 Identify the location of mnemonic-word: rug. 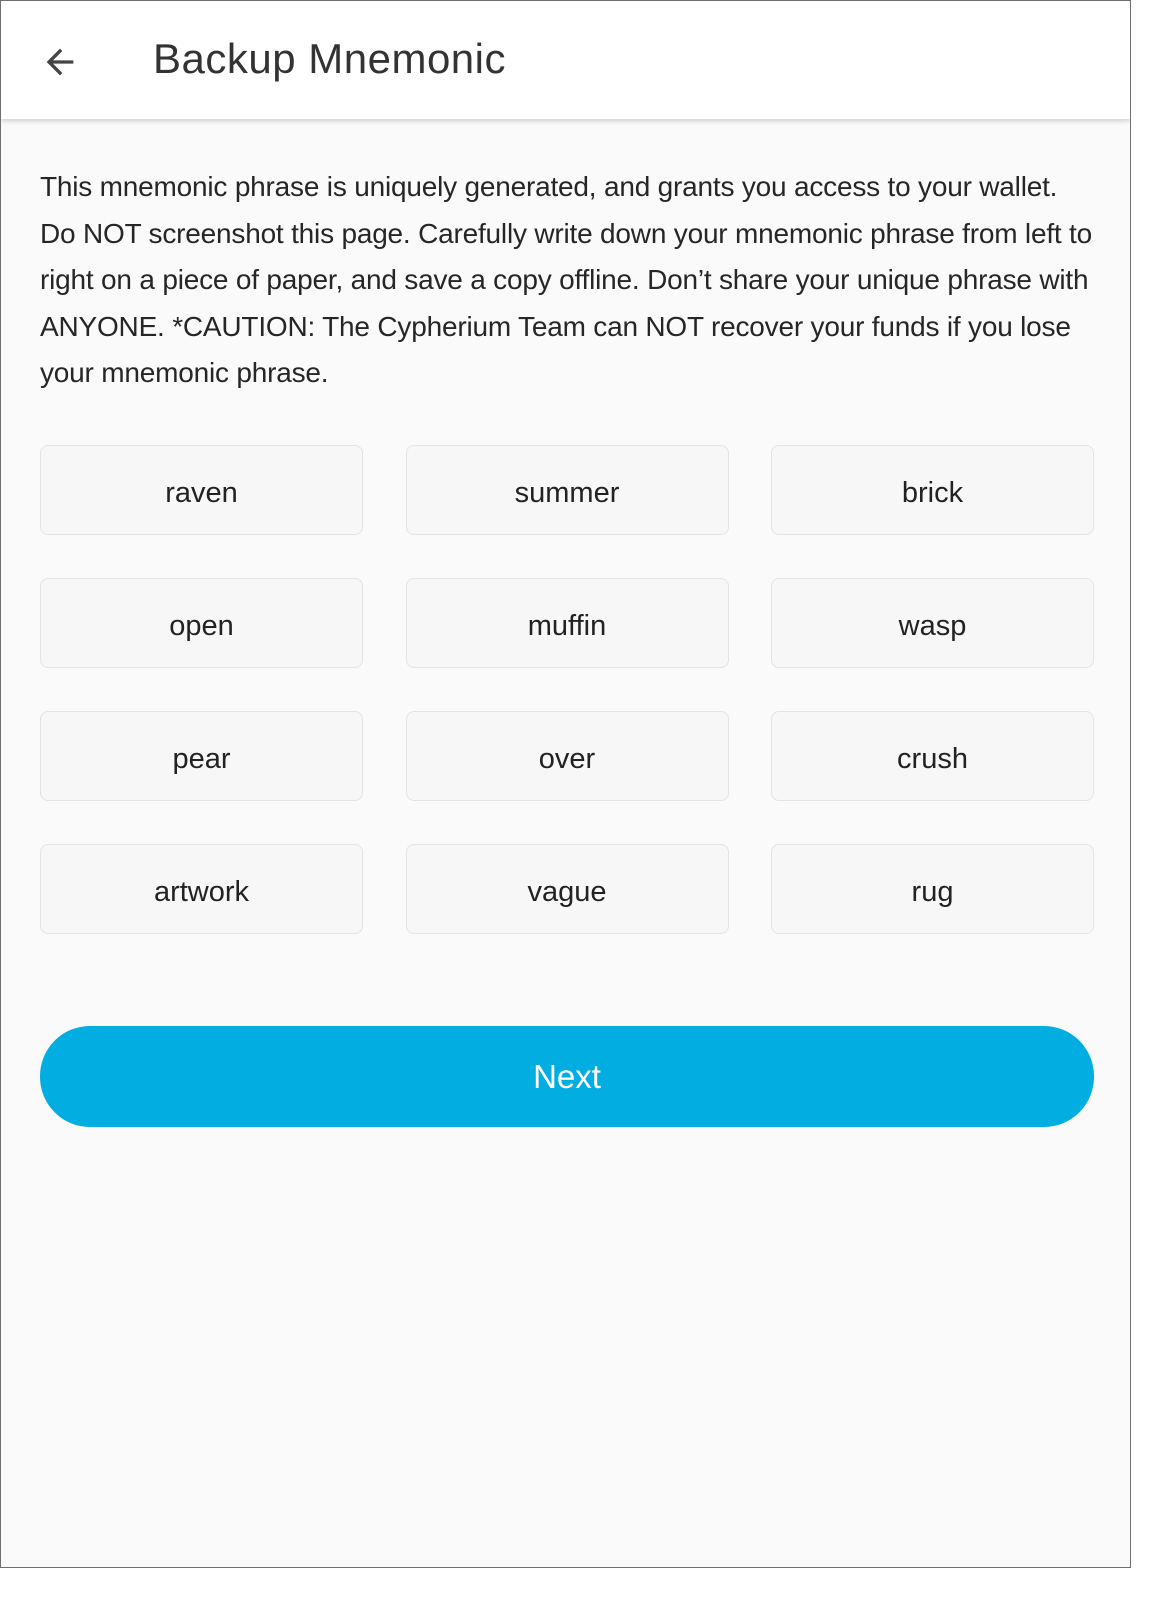
(932, 889).